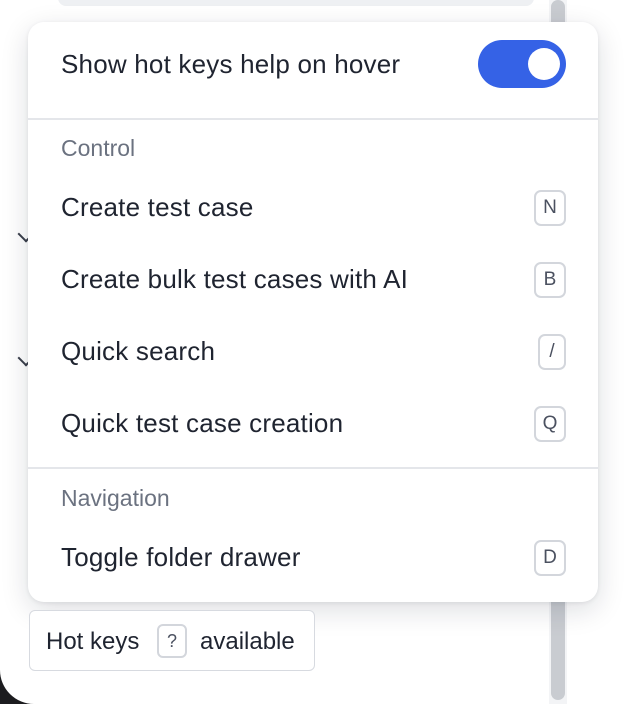  I want to click on shortcut-label: Toggle folder drawer, so click(181, 557).